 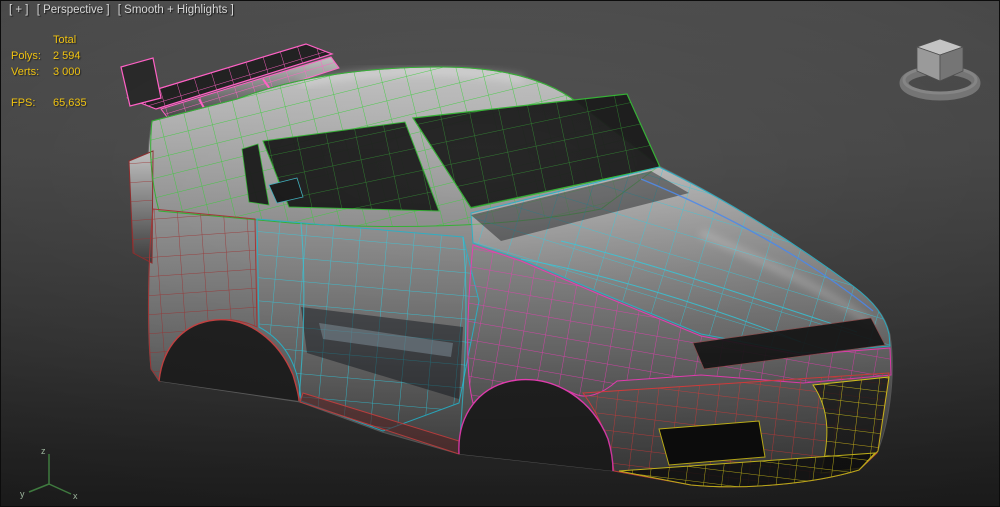 I want to click on stats-verts-row: Verts: 3 000, so click(x=49, y=72).